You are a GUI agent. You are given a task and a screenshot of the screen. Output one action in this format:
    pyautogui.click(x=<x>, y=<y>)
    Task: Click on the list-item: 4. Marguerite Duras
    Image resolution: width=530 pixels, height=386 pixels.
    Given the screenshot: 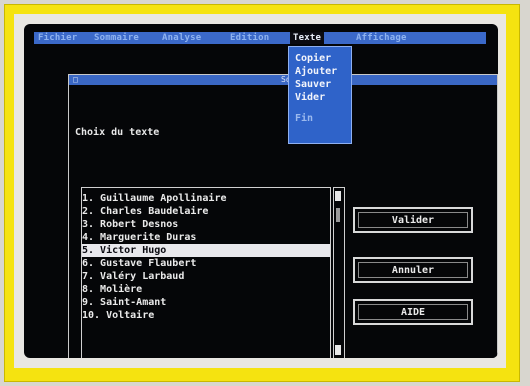 What is the action you would take?
    pyautogui.click(x=206, y=237)
    